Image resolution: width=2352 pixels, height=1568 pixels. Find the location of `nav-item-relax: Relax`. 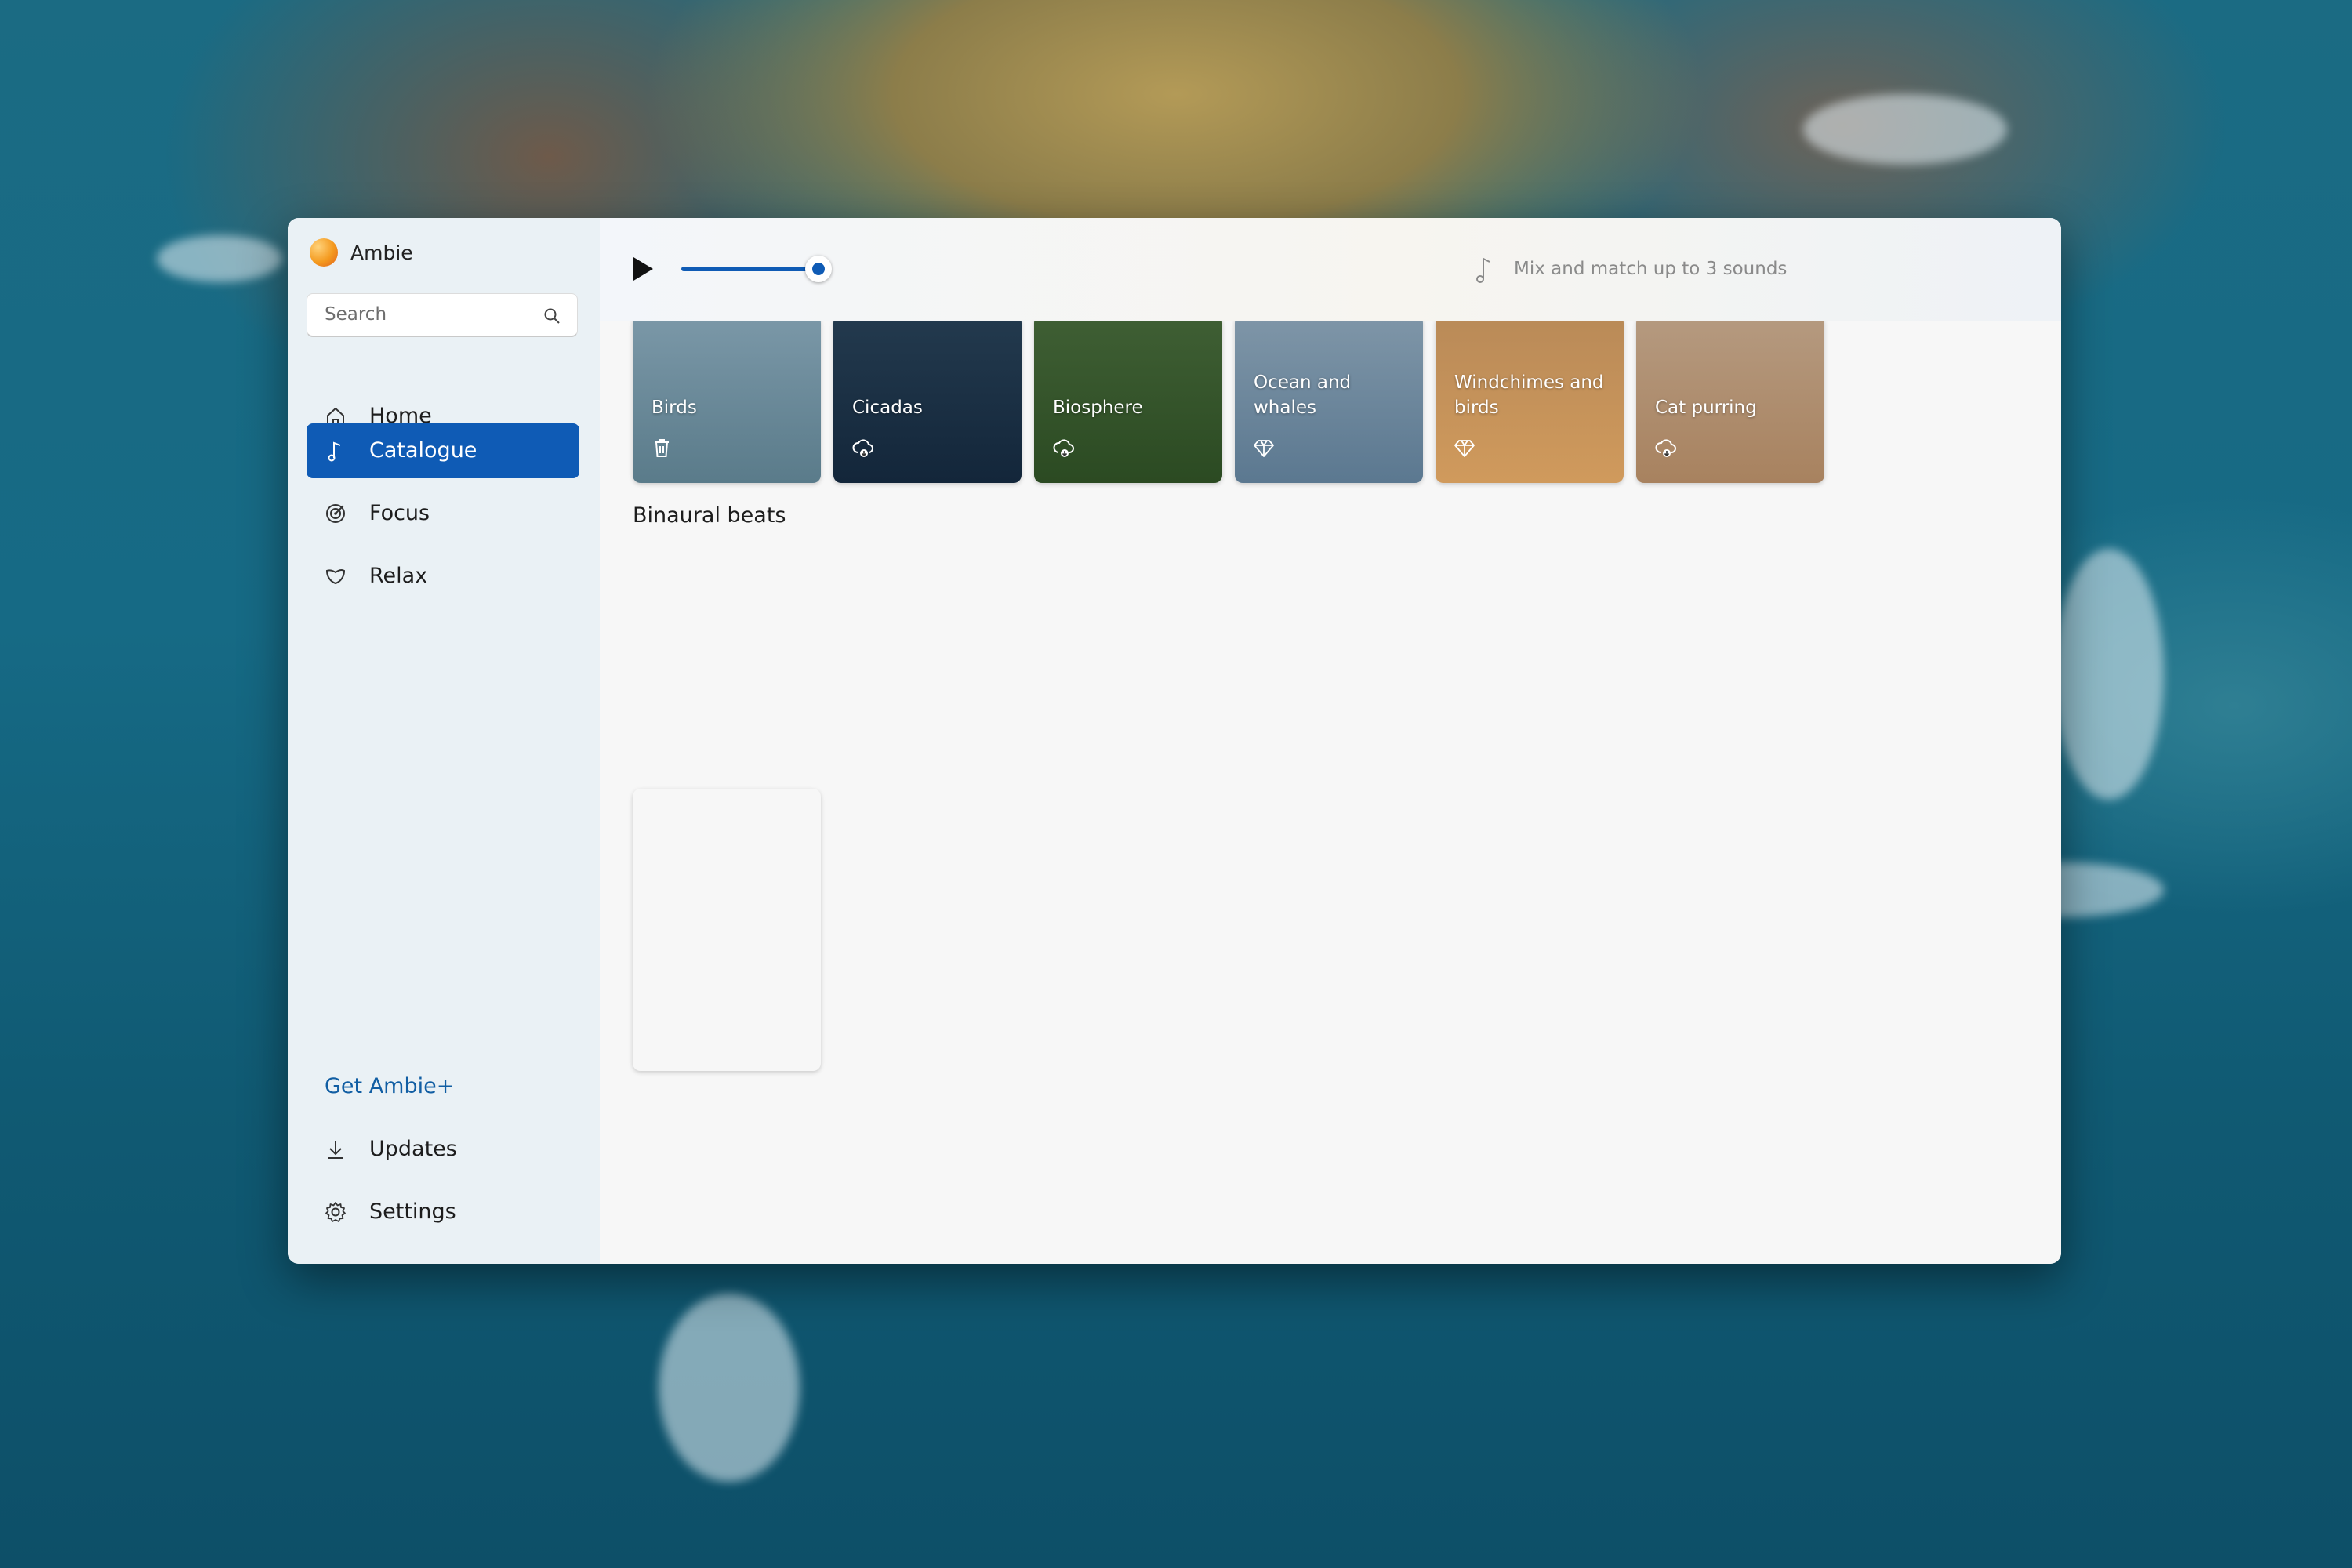

nav-item-relax: Relax is located at coordinates (443, 576).